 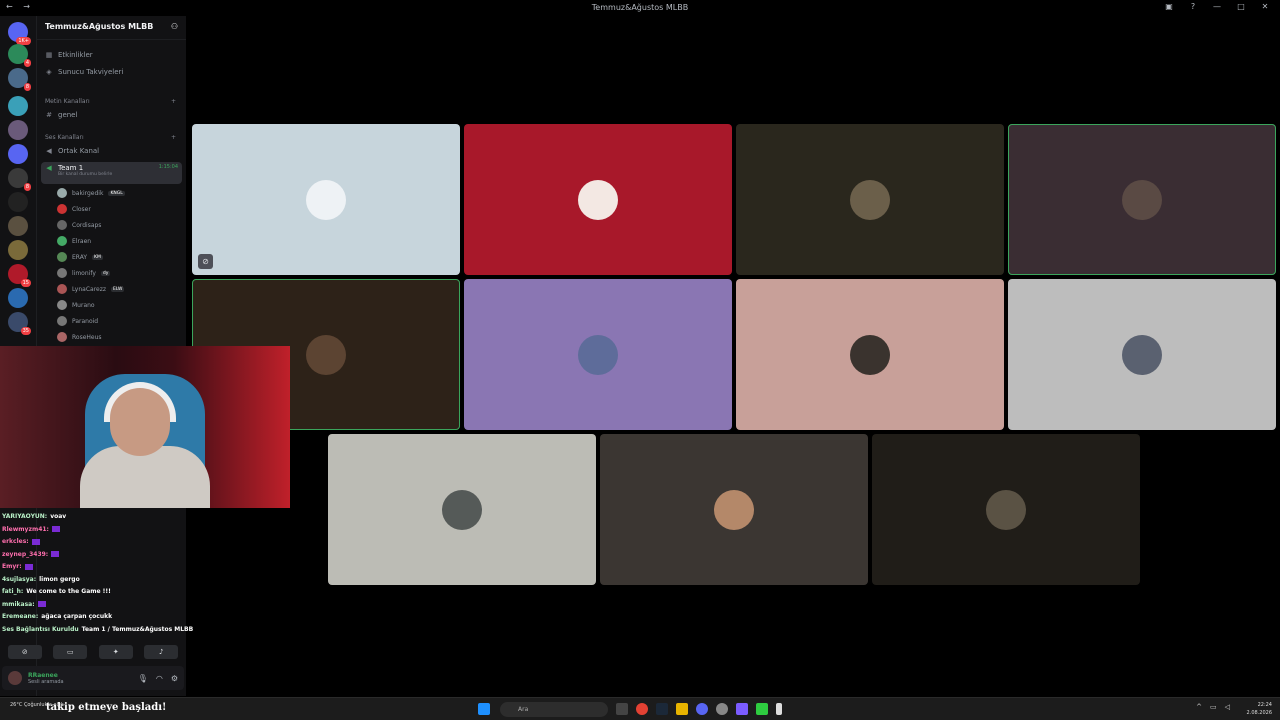 What do you see at coordinates (143, 678) in the screenshot?
I see `microphone-icon: 🎙︎` at bounding box center [143, 678].